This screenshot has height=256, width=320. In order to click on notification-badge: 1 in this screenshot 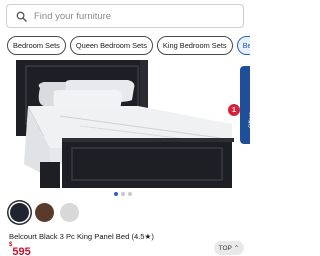, I will do `click(234, 110)`.